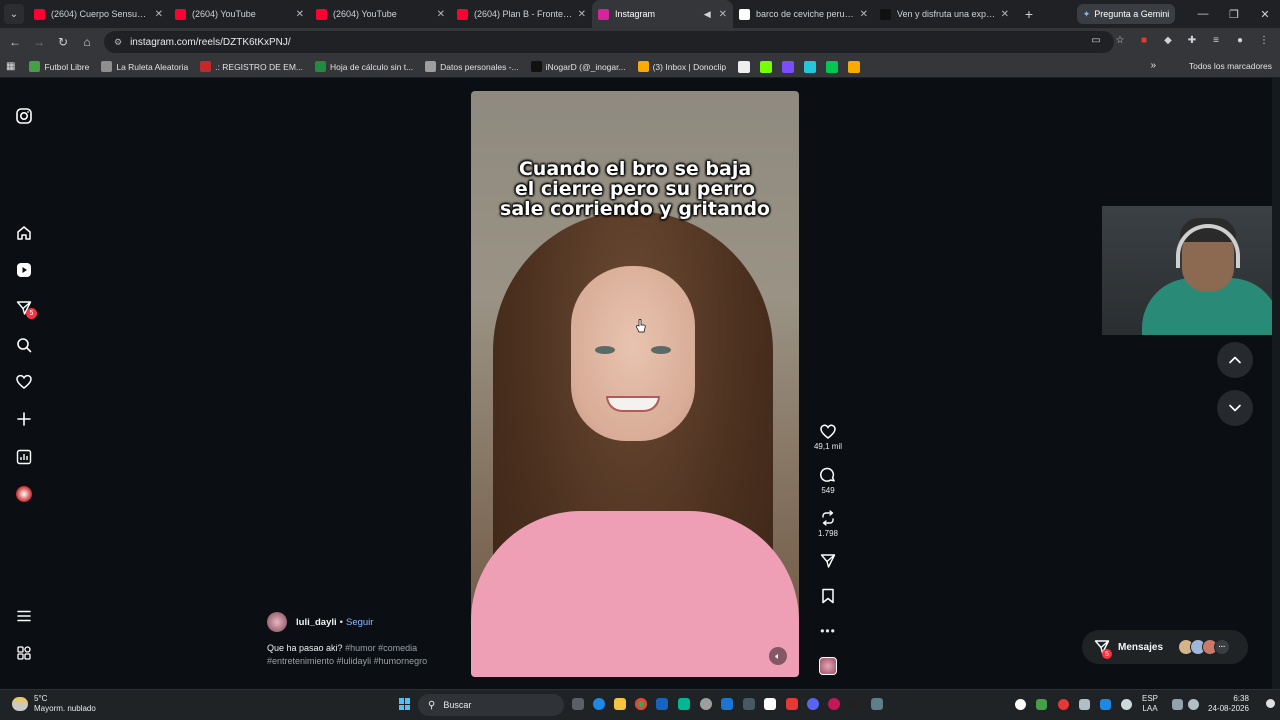  Describe the element at coordinates (1165, 647) in the screenshot. I see `messages-button: 5 Mensajes ···` at that location.